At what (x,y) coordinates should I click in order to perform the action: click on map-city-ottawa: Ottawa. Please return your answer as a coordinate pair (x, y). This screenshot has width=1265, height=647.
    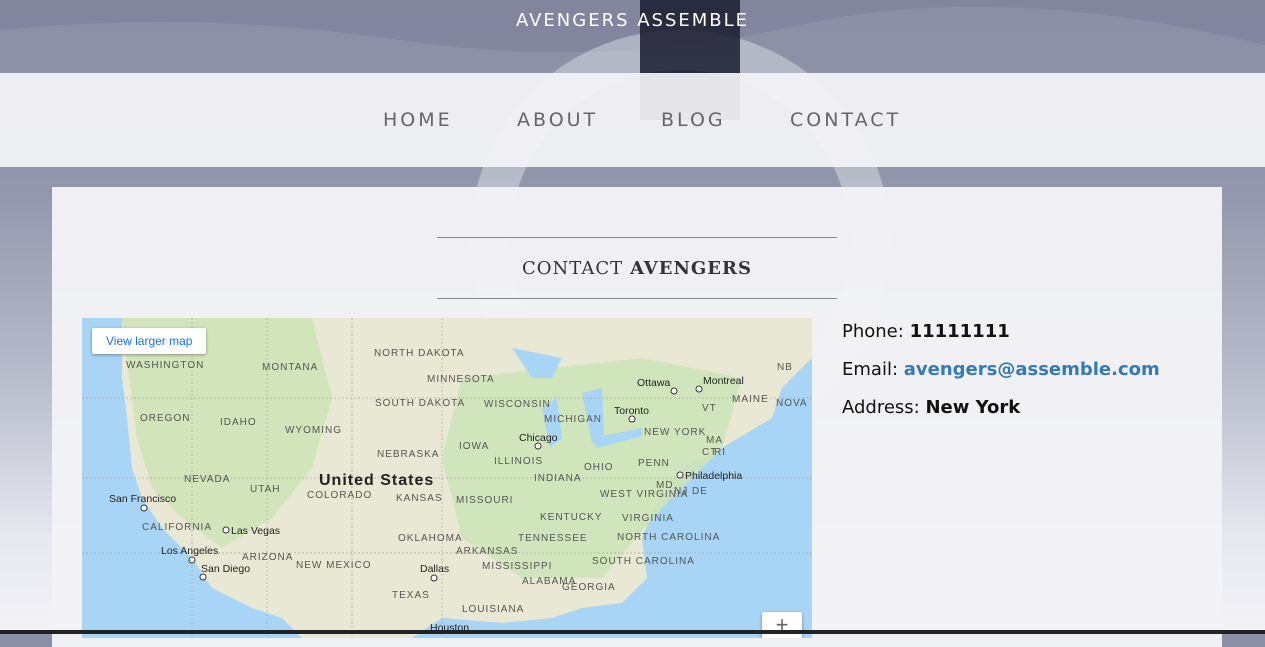
    Looking at the image, I should click on (653, 383).